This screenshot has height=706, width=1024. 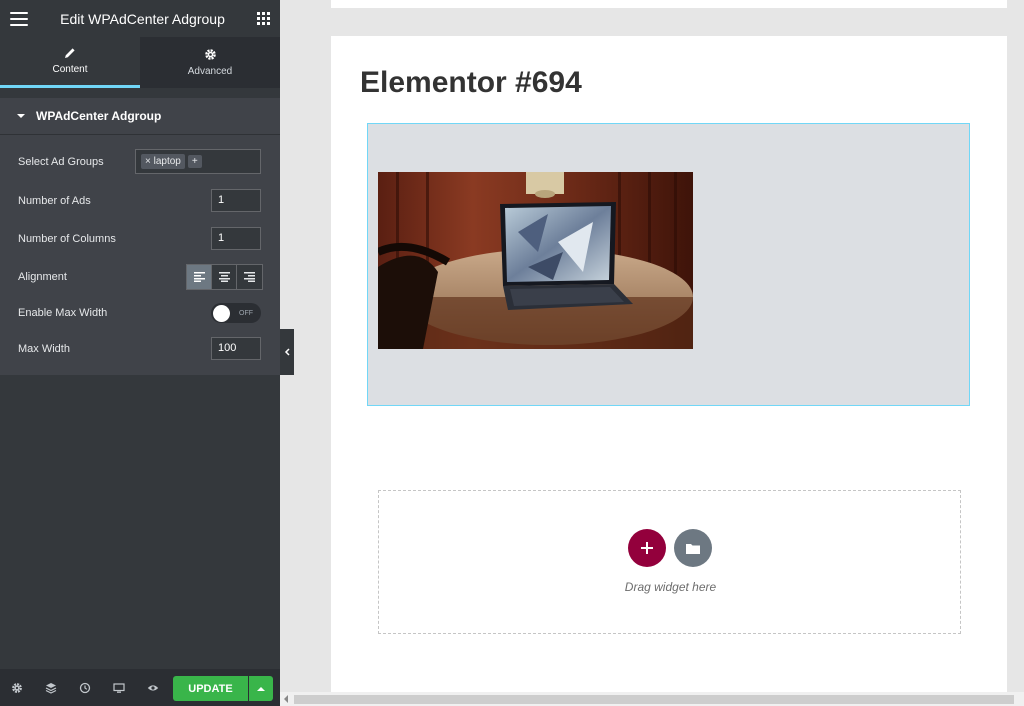 What do you see at coordinates (210, 71) in the screenshot?
I see `tab-advanced-label: Advanced` at bounding box center [210, 71].